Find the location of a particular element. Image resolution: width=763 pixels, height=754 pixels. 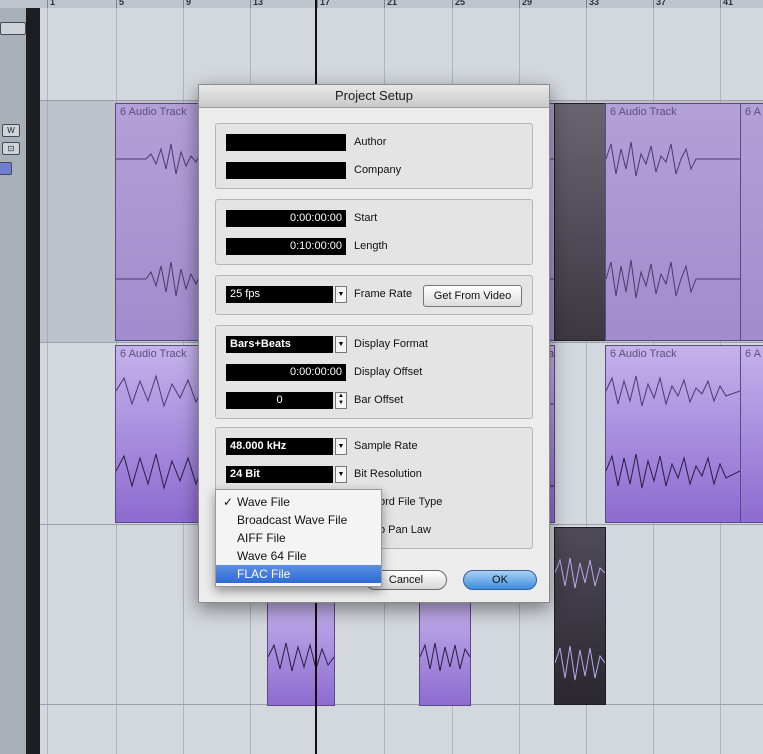

track-color-button is located at coordinates (6, 168).